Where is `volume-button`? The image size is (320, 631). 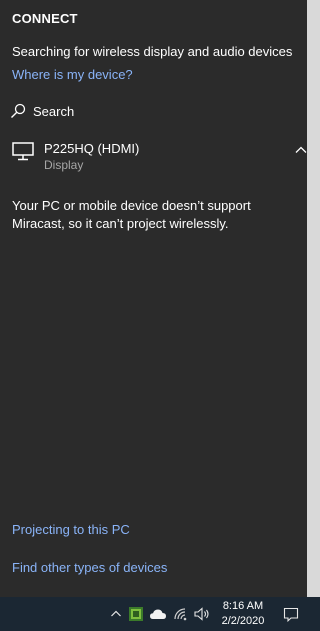 volume-button is located at coordinates (202, 614).